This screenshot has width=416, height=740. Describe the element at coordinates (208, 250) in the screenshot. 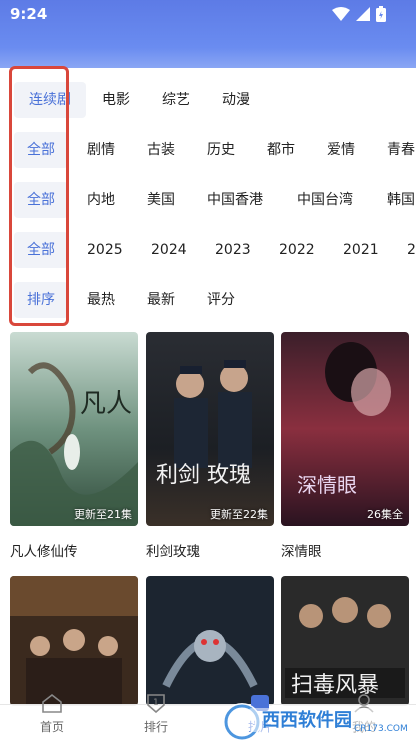

I see `filter-row-year: 全部 2025 2024 2023 2022 2021 2` at that location.